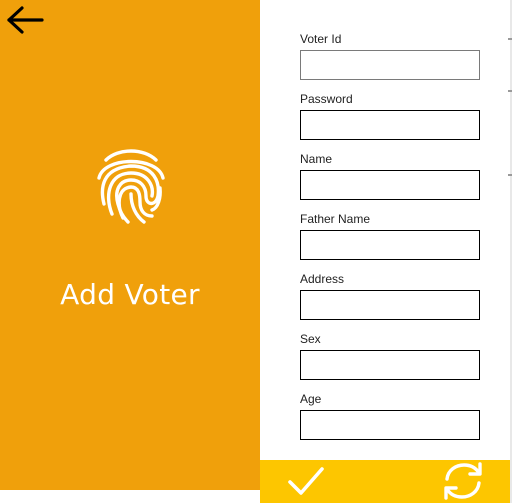 The width and height of the screenshot is (512, 503). What do you see at coordinates (390, 425) in the screenshot?
I see `age-input` at bounding box center [390, 425].